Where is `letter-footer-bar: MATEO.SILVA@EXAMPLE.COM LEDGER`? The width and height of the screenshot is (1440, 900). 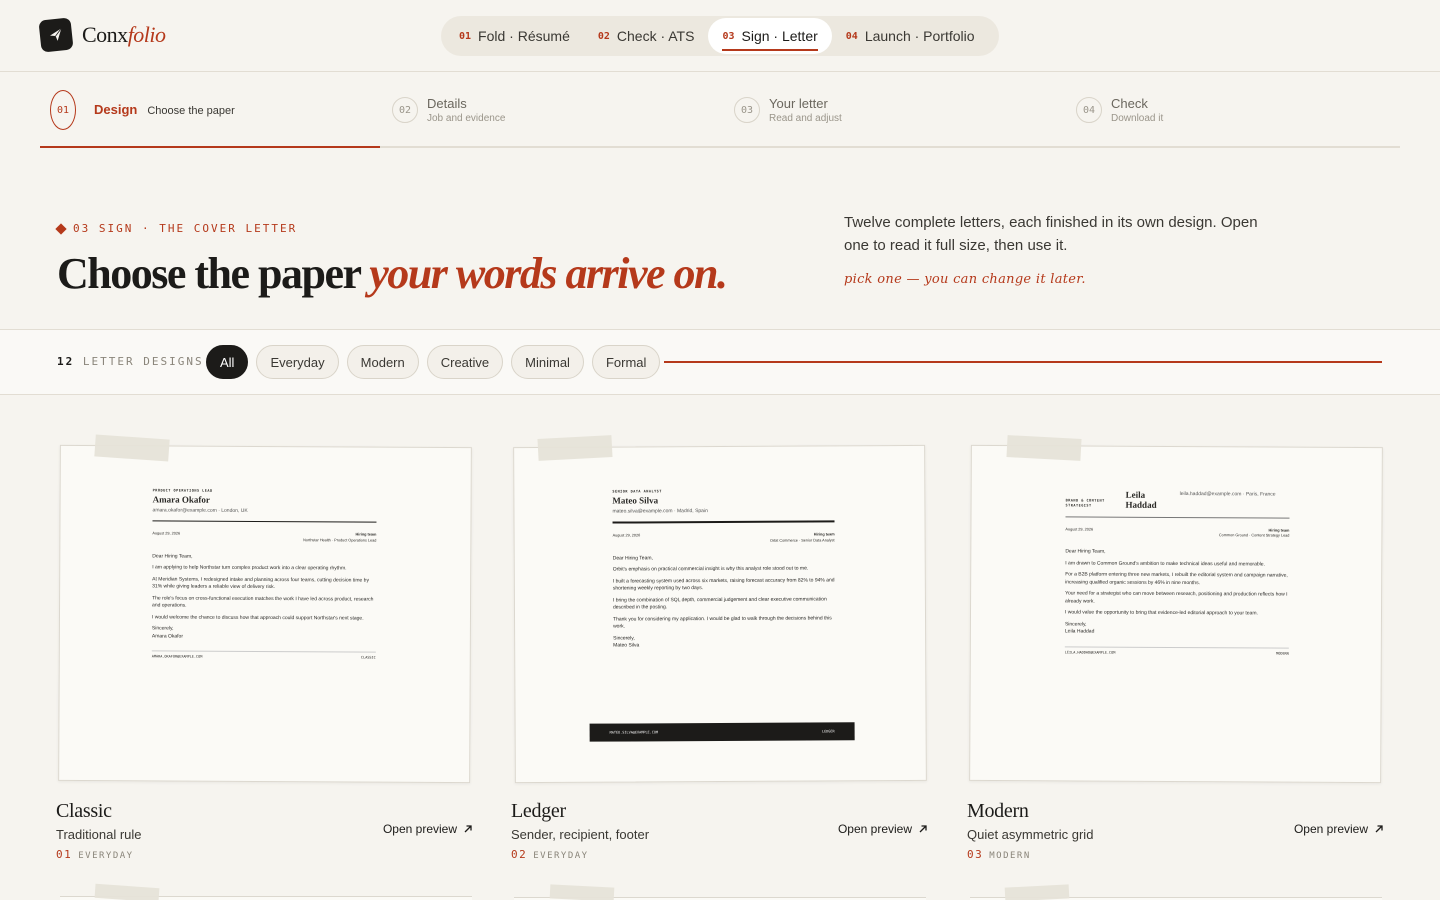
letter-footer-bar: MATEO.SILVA@EXAMPLE.COM LEDGER is located at coordinates (722, 732).